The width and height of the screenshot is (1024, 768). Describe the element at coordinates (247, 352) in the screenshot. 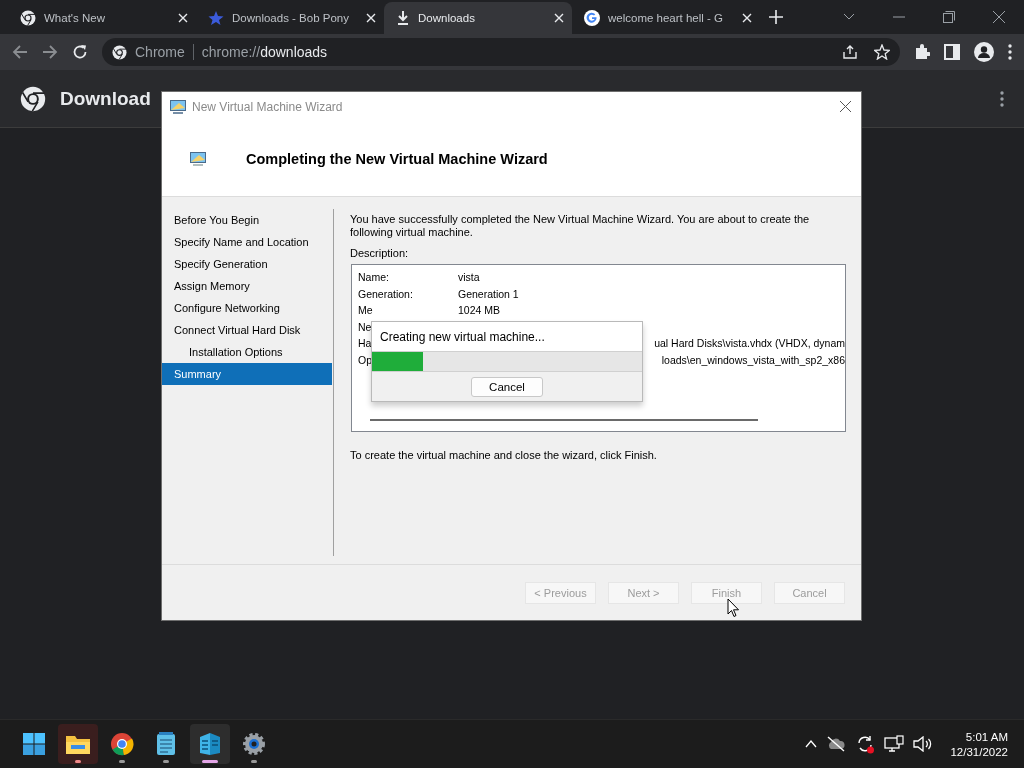

I see `wizard-step: Installation Options` at that location.